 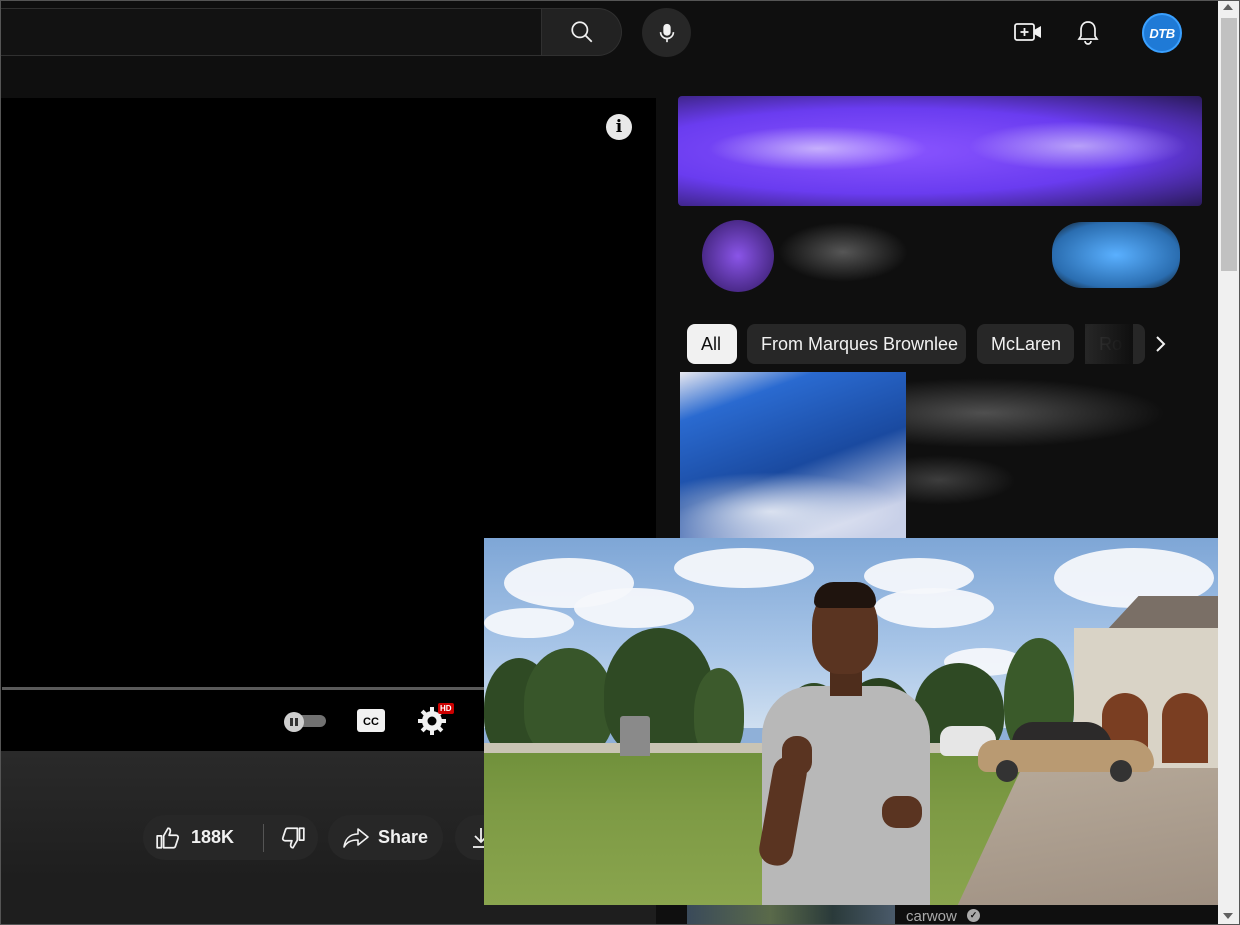 I want to click on scroll-down-arrow-icon, so click(x=1228, y=916).